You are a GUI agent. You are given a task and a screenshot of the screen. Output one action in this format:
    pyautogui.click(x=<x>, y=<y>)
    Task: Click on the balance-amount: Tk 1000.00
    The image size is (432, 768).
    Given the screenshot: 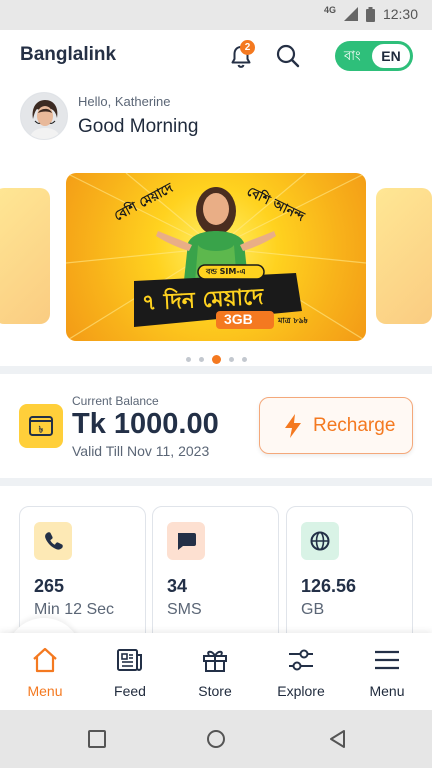 What is the action you would take?
    pyautogui.click(x=145, y=424)
    